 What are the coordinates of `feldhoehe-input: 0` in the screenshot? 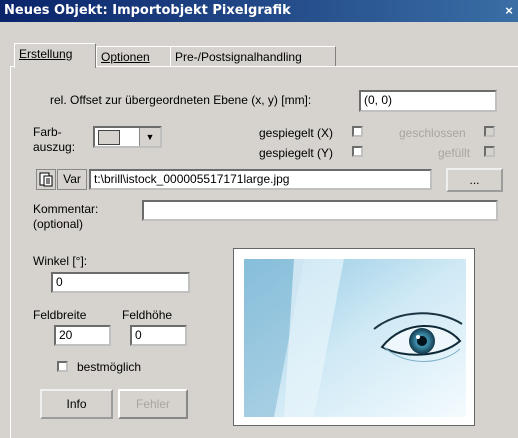 It's located at (158, 335).